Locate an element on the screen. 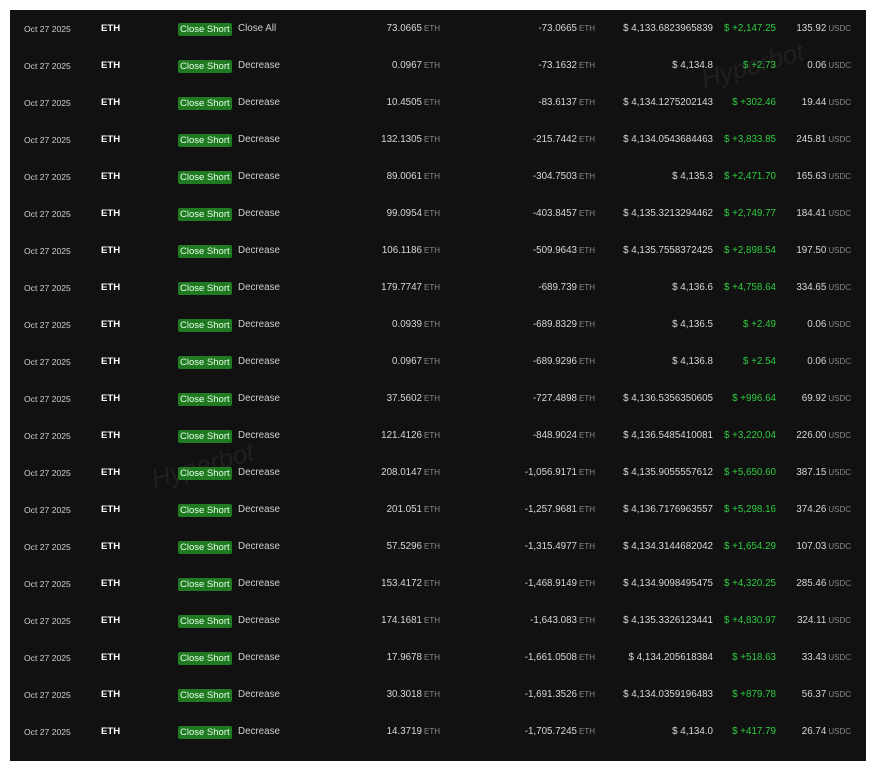 This screenshot has width=883, height=771. trade-position-value: -403.8457 is located at coordinates (554, 213).